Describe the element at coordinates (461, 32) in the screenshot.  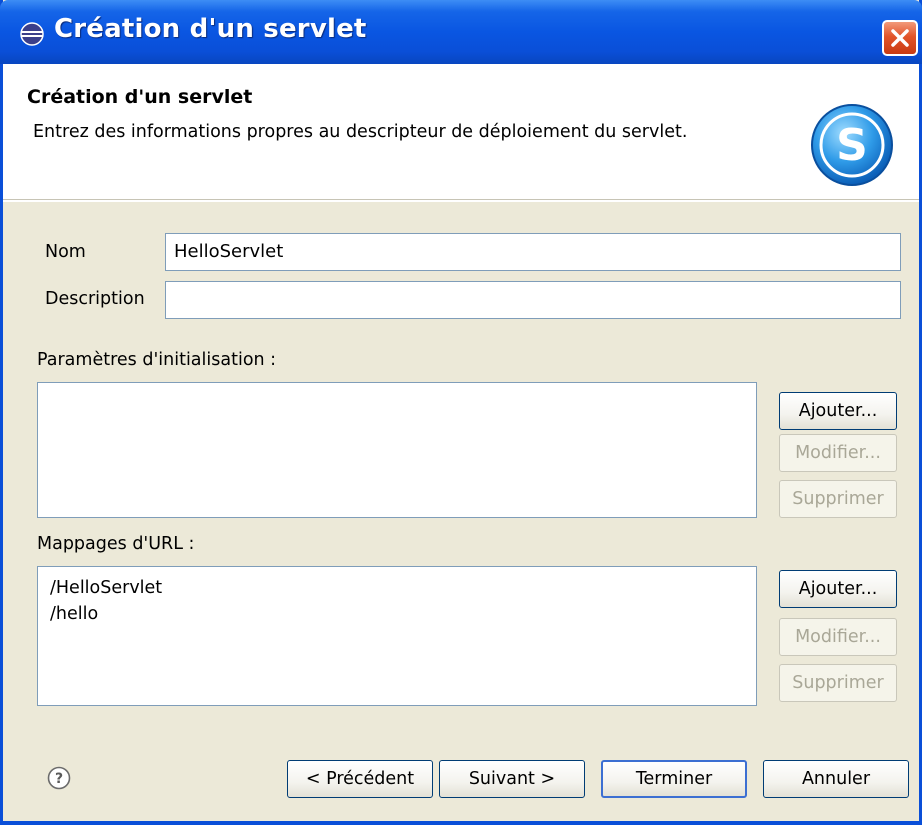
I see `title-bar: Création d'un servlet` at that location.